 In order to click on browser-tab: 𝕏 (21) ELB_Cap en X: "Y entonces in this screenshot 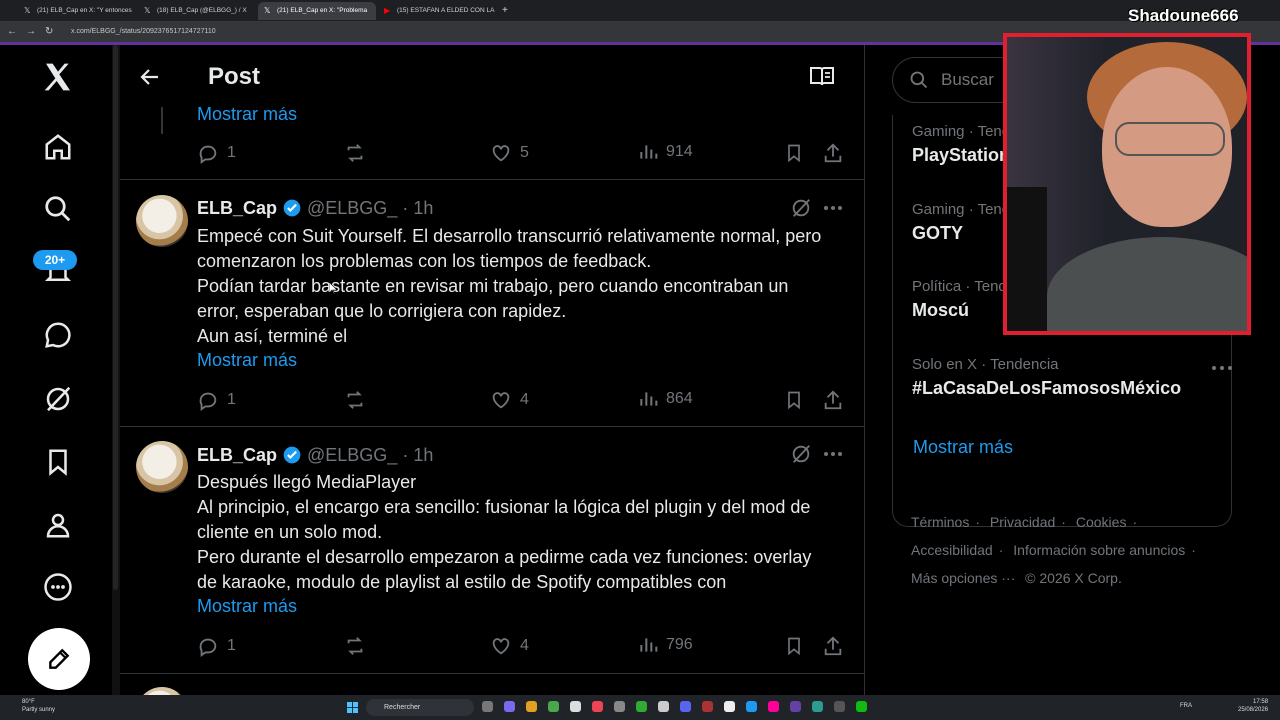, I will do `click(77, 11)`.